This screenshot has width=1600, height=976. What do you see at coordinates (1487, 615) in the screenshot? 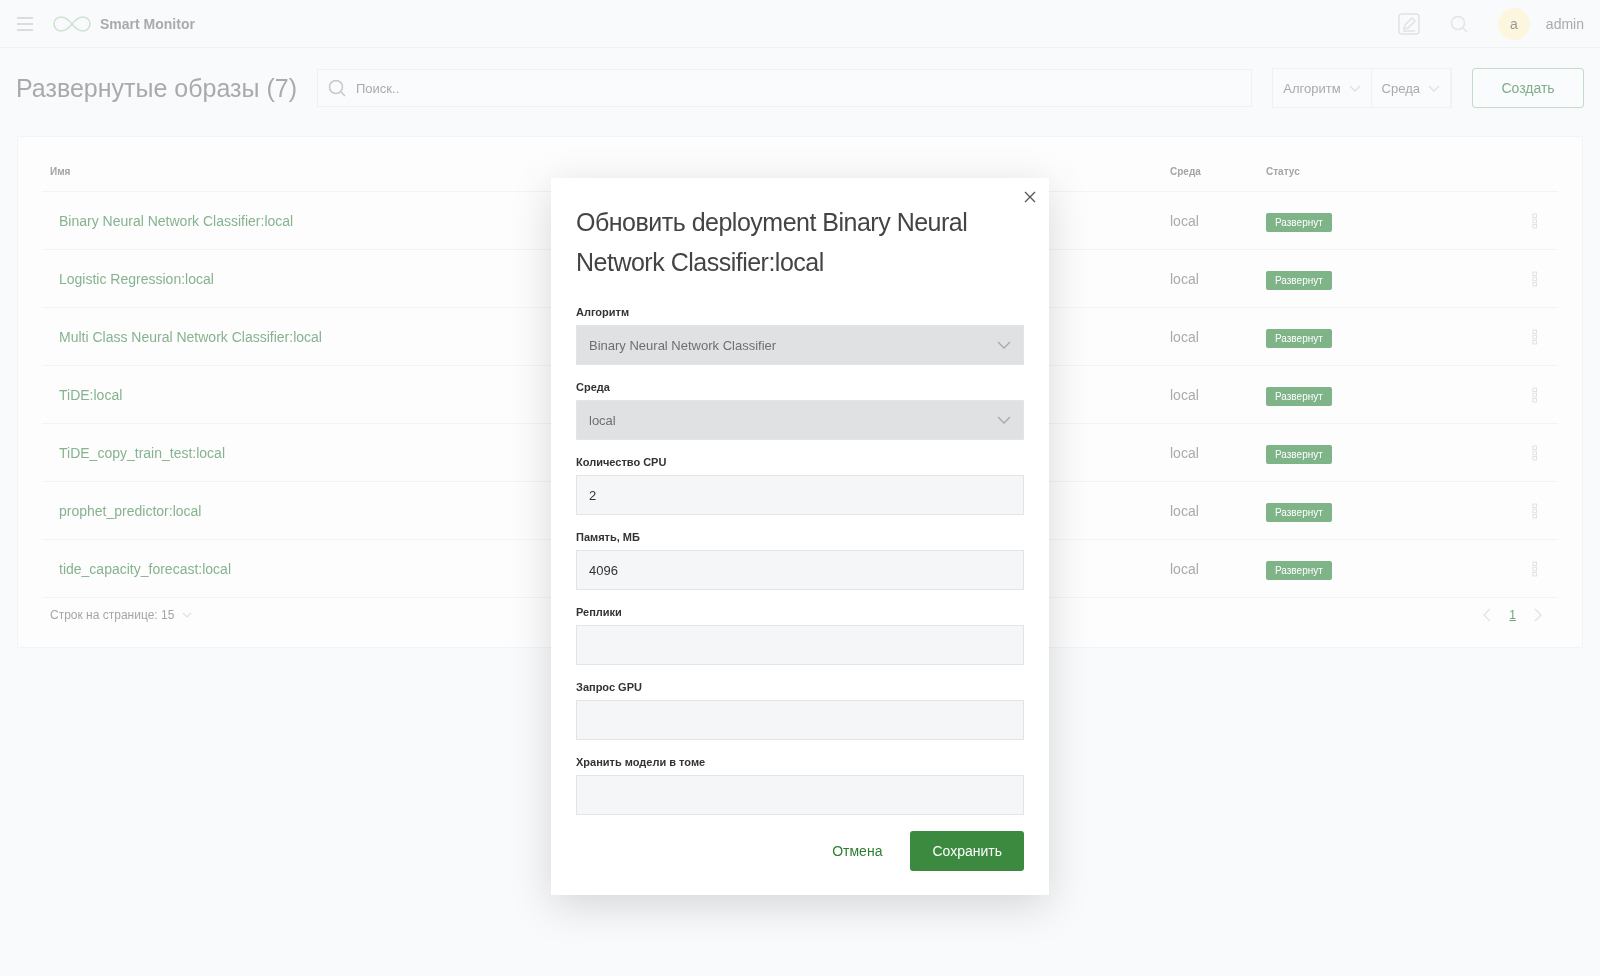
I see `previous-page-icon` at bounding box center [1487, 615].